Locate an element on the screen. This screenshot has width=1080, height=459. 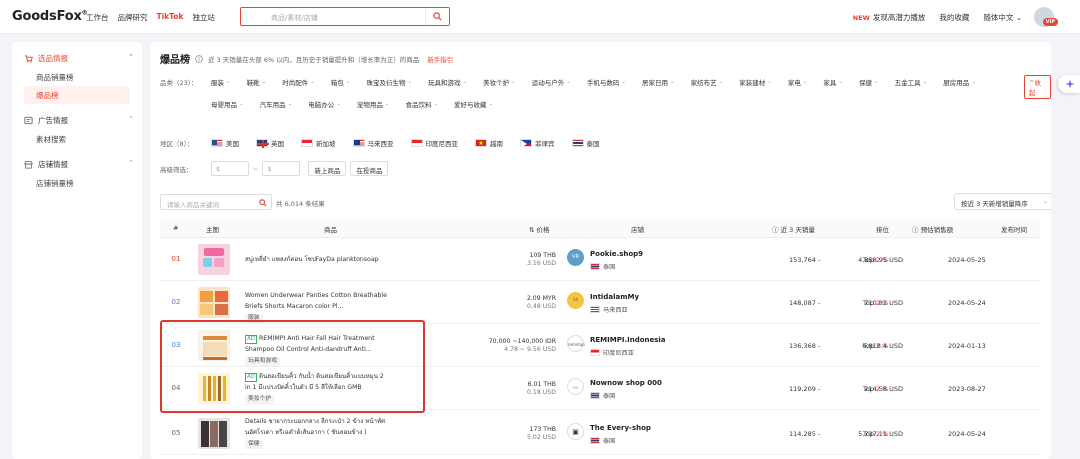
floating-assistant-button is located at coordinates (1069, 84).